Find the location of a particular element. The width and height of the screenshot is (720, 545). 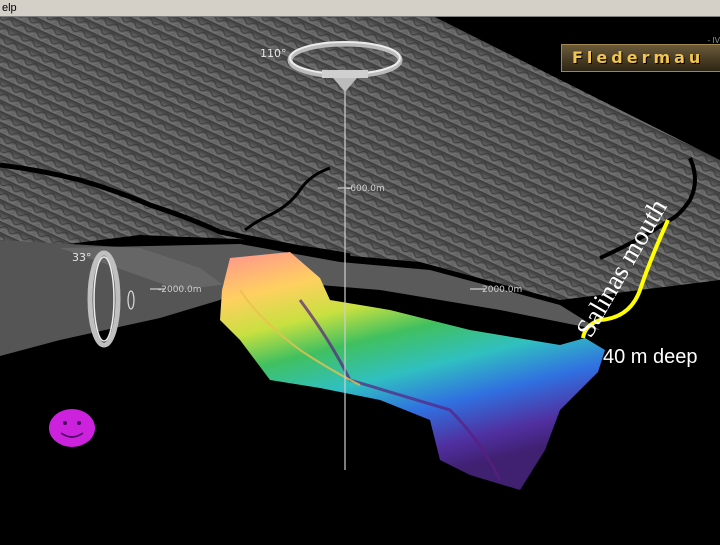

logo-suffix: - IV is located at coordinates (713, 40).